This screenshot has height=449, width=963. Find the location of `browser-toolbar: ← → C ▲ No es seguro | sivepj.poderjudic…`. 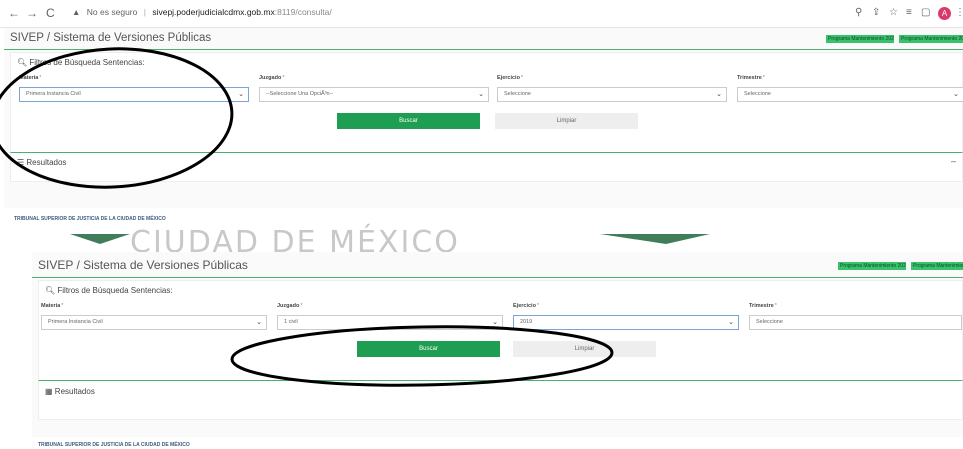

browser-toolbar: ← → C ▲ No es seguro | sivepj.poderjudic… is located at coordinates (481, 14).